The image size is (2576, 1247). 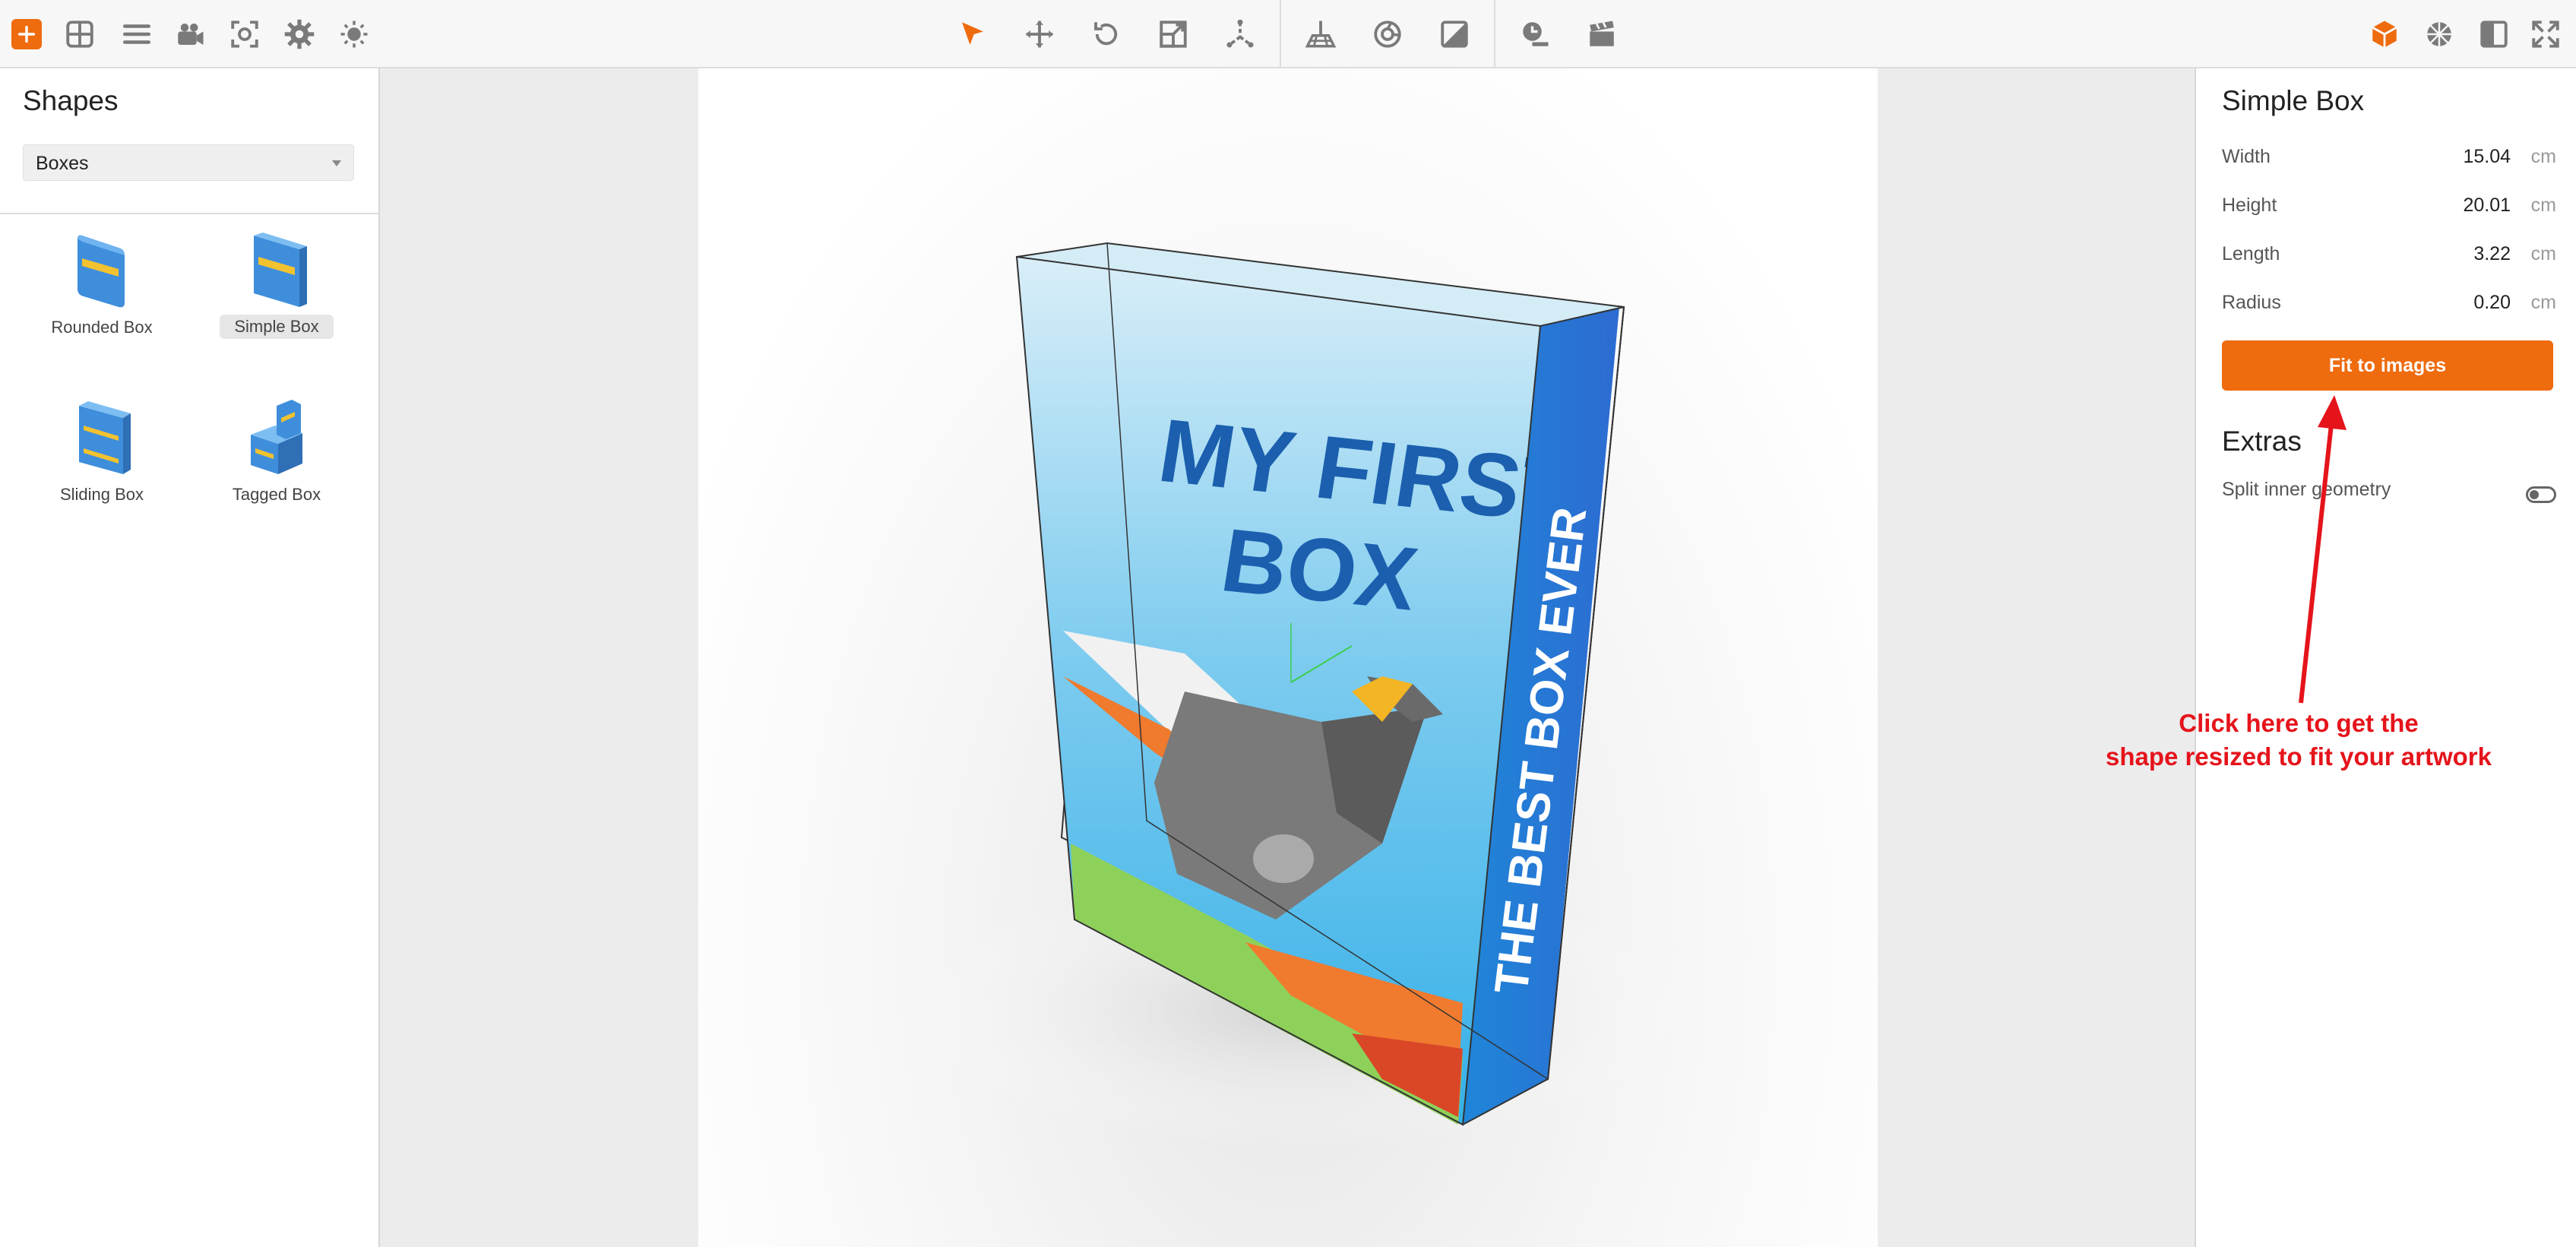 I want to click on radius-value-input: 0.20, so click(x=2492, y=303).